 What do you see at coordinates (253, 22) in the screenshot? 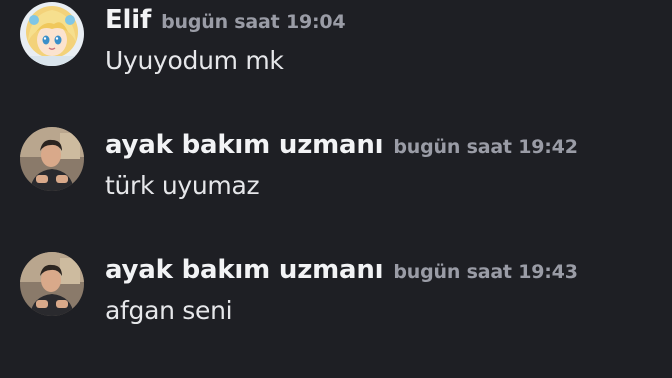
I see `message-timestamp: bugün saat 19:04` at bounding box center [253, 22].